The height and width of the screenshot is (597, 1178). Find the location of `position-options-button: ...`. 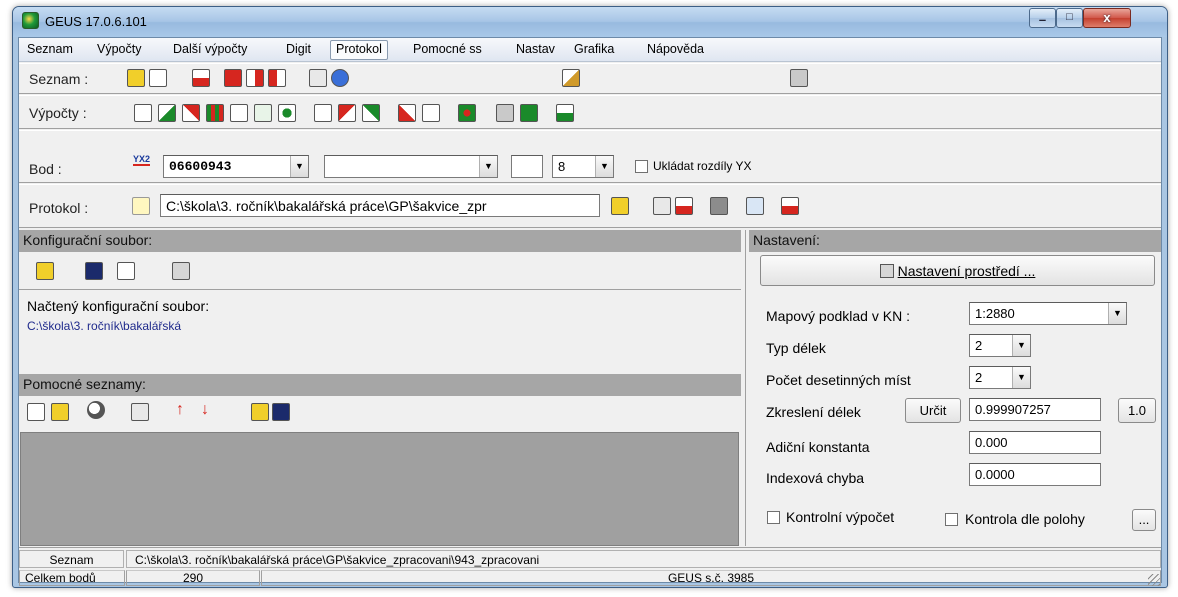

position-options-button: ... is located at coordinates (1144, 520).